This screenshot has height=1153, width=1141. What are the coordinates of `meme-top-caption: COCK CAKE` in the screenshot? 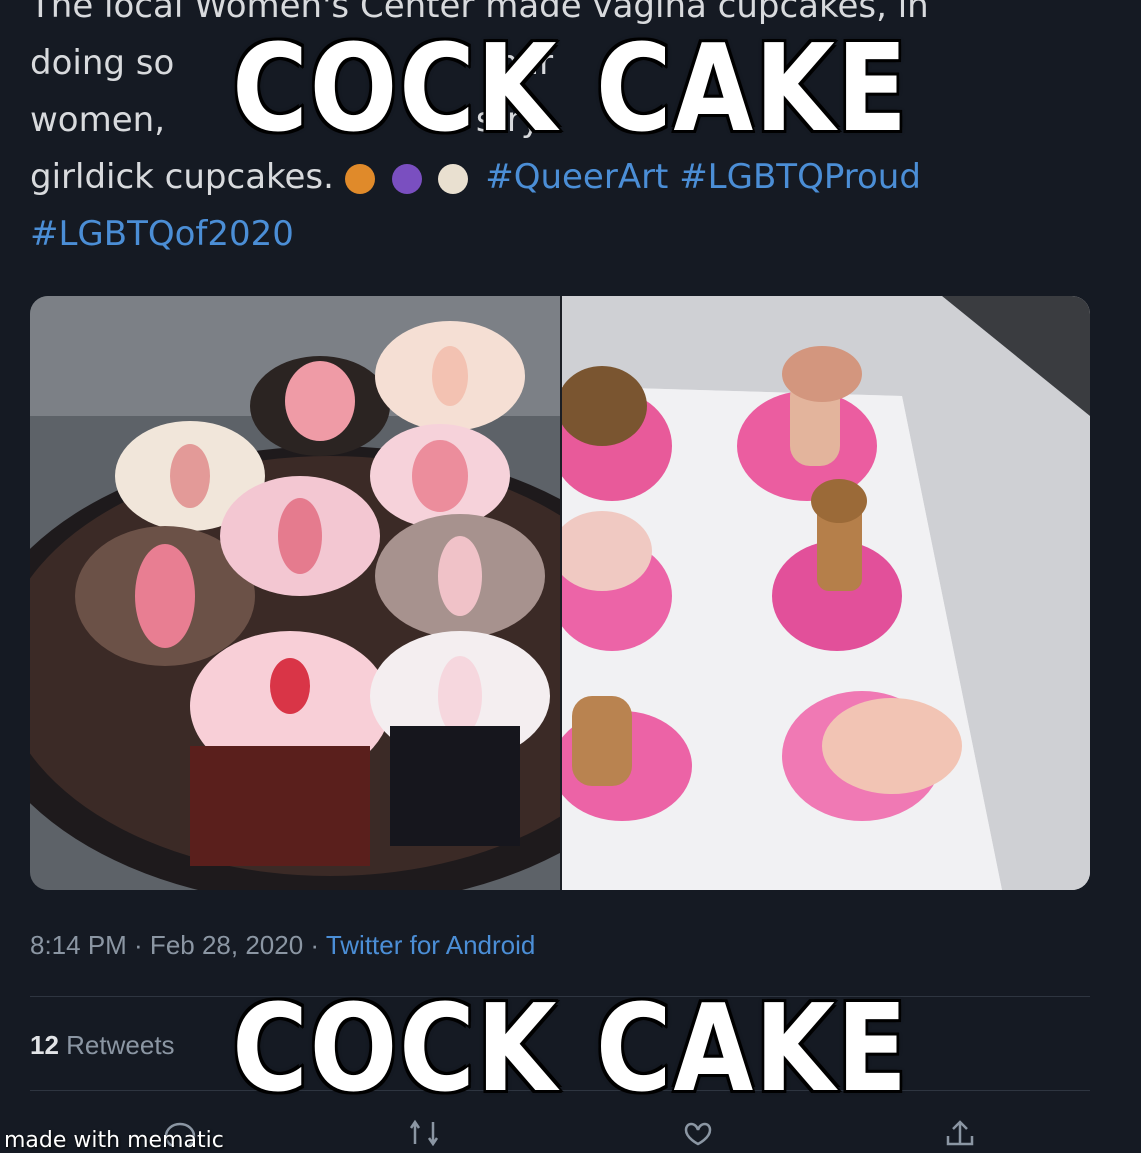 It's located at (569, 89).